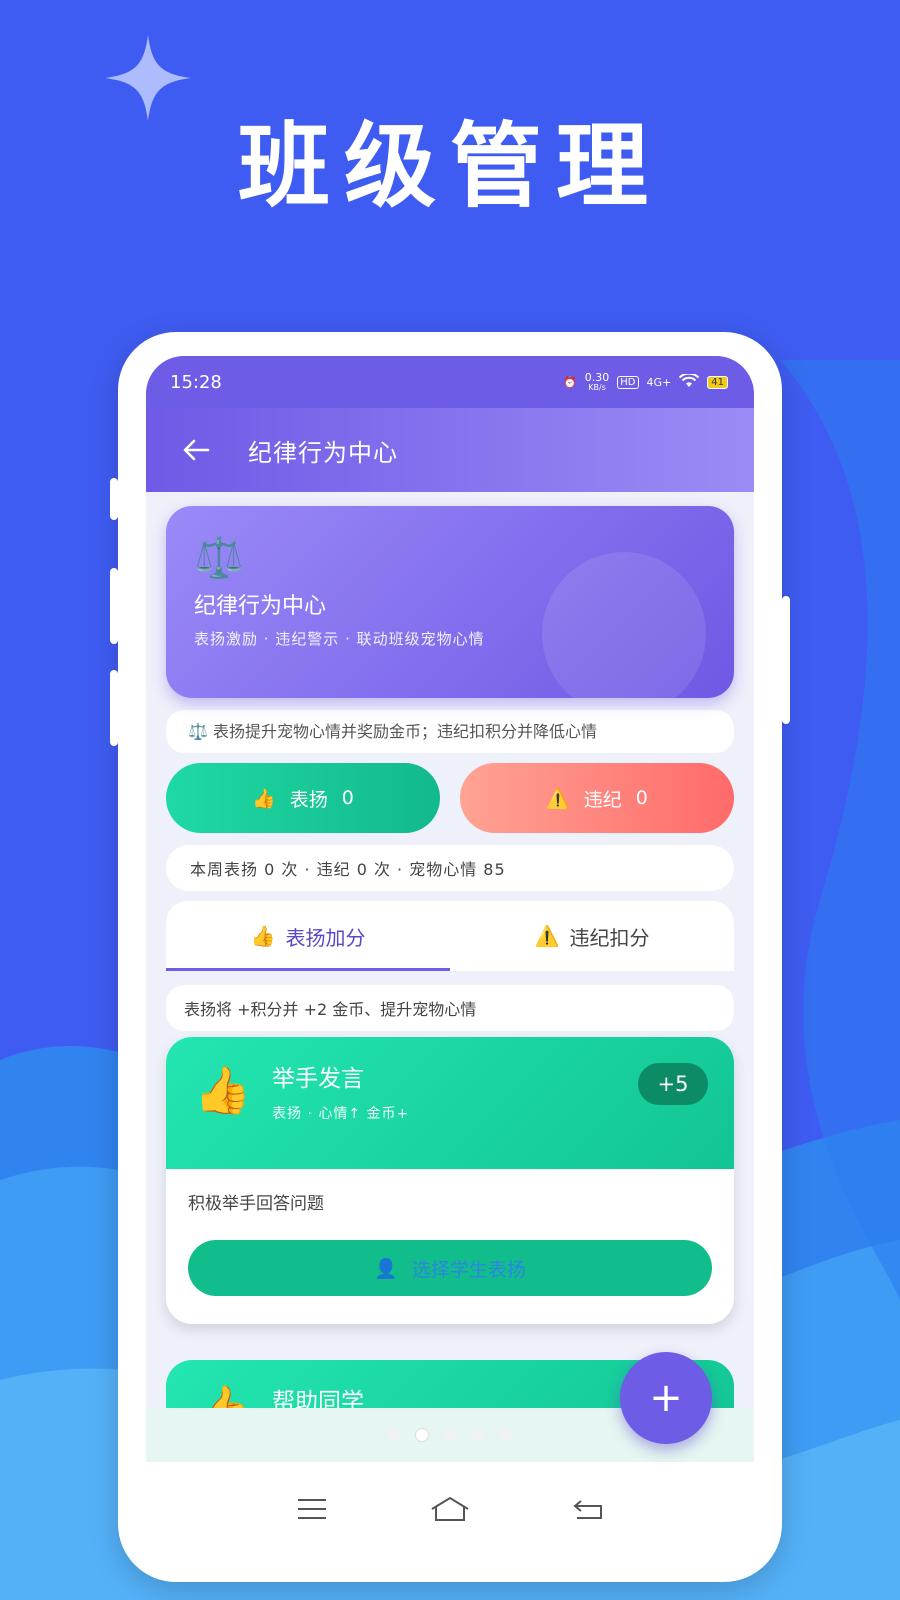 This screenshot has width=900, height=1600. What do you see at coordinates (196, 382) in the screenshot?
I see `status-time: 15:28` at bounding box center [196, 382].